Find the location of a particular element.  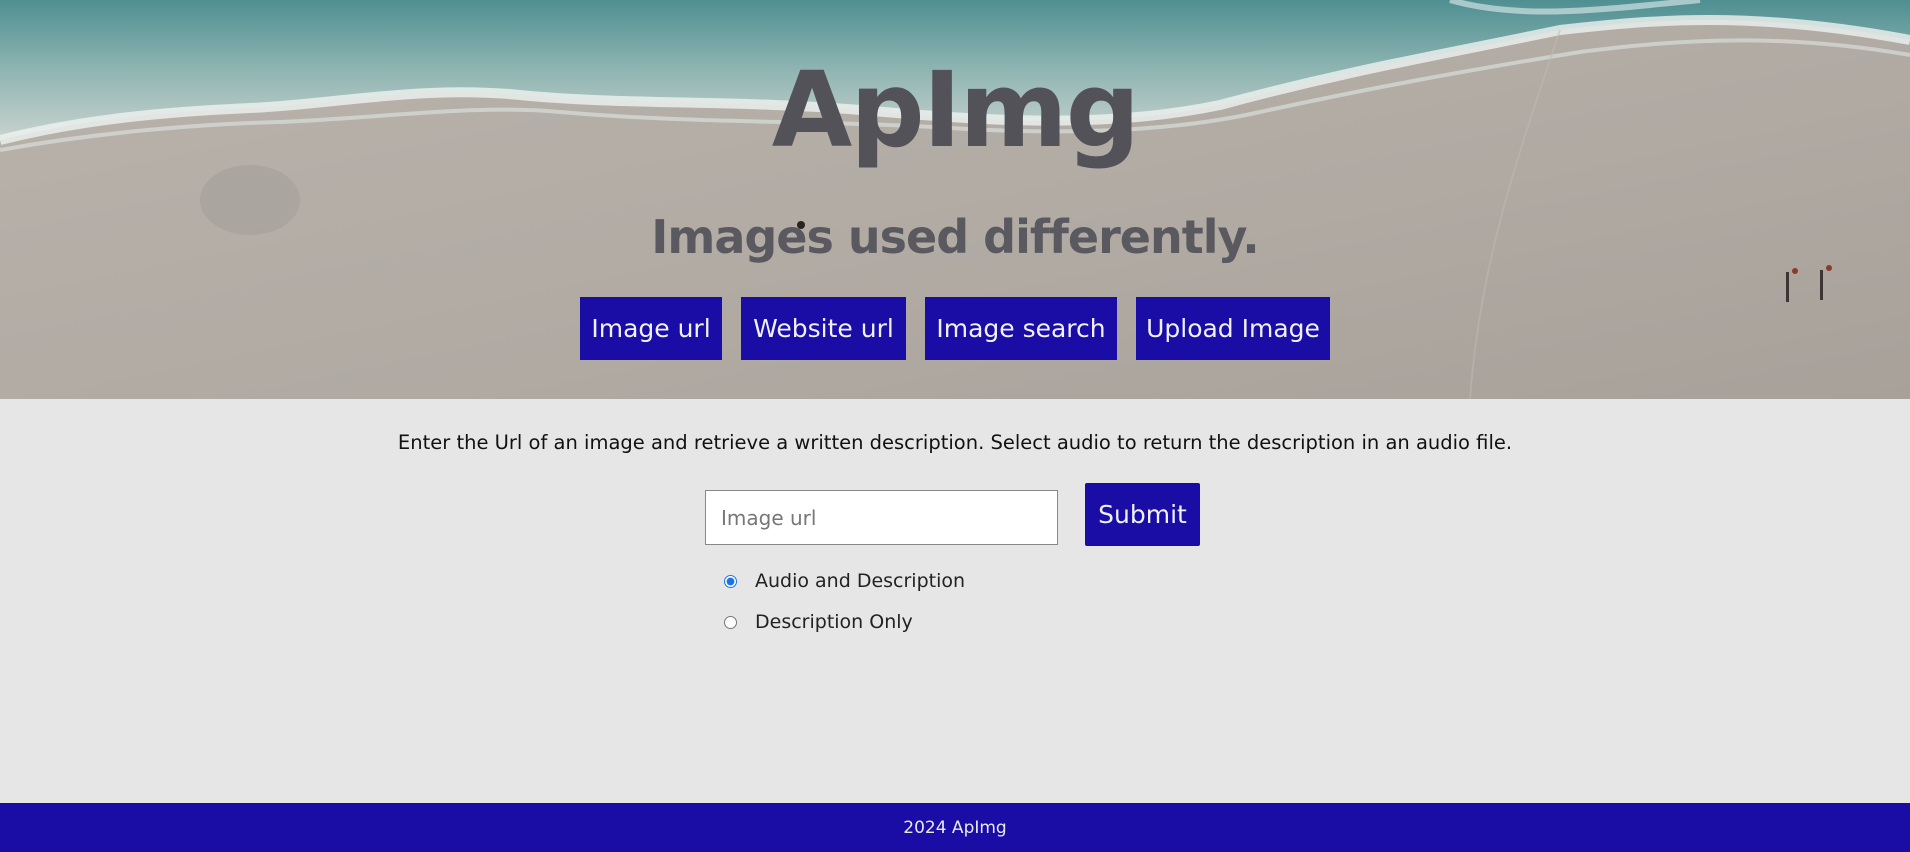

image-url-button: Image url is located at coordinates (651, 328).